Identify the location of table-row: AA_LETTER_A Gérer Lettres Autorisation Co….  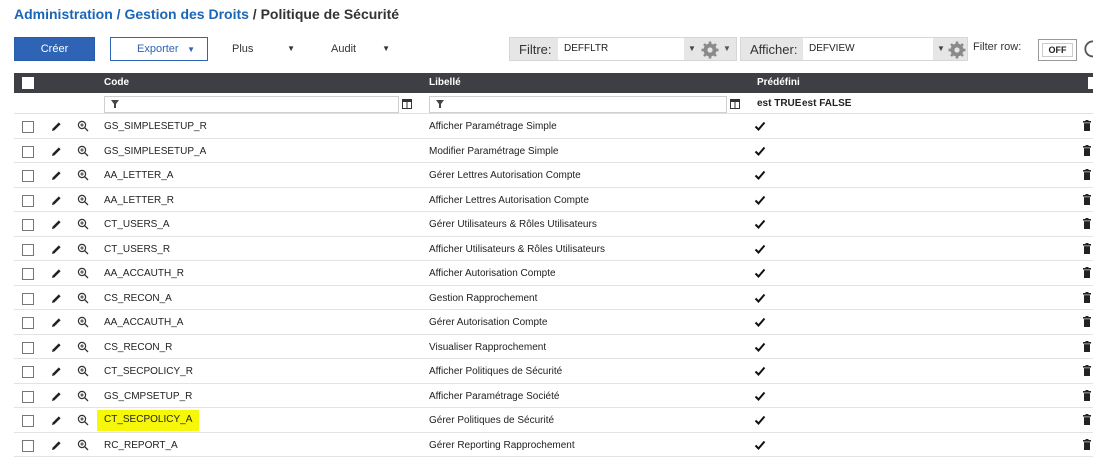
(553, 175).